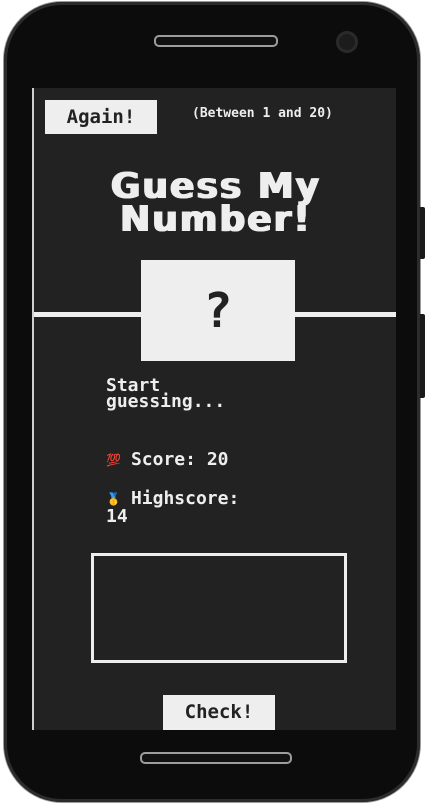 This screenshot has height=806, width=426. Describe the element at coordinates (219, 608) in the screenshot. I see `guess-input` at that location.